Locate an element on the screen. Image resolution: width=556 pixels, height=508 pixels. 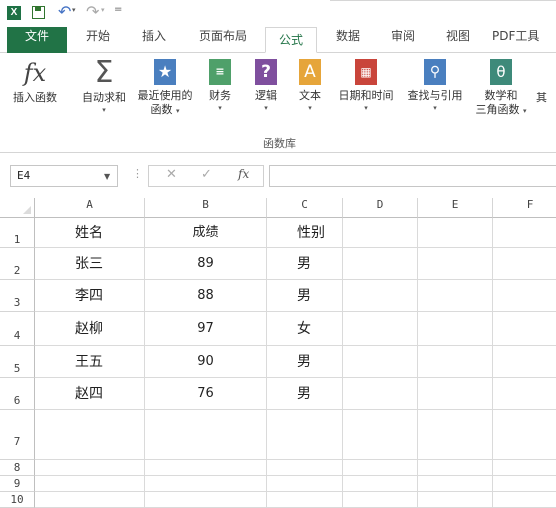
logical-button: ? 逻辑 ▾ is located at coordinates (266, 83).